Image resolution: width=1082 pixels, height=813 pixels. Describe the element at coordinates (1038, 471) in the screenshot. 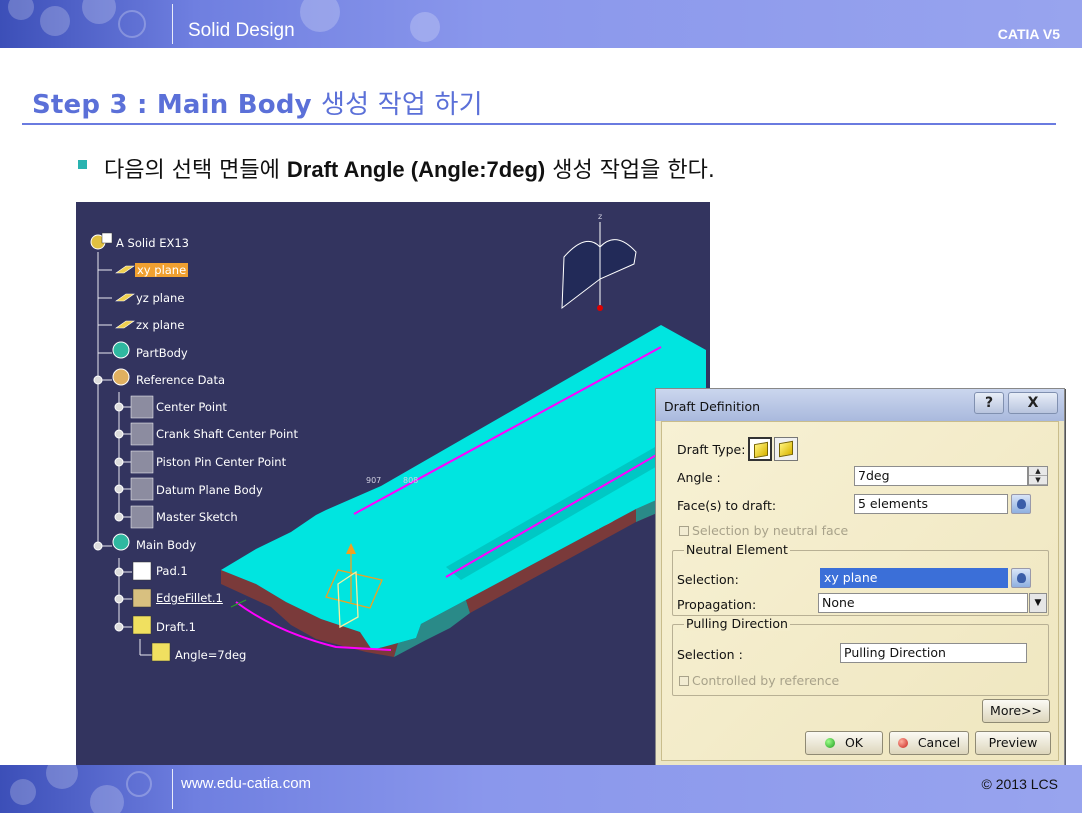

I see `spin-up-icon: ▲` at that location.